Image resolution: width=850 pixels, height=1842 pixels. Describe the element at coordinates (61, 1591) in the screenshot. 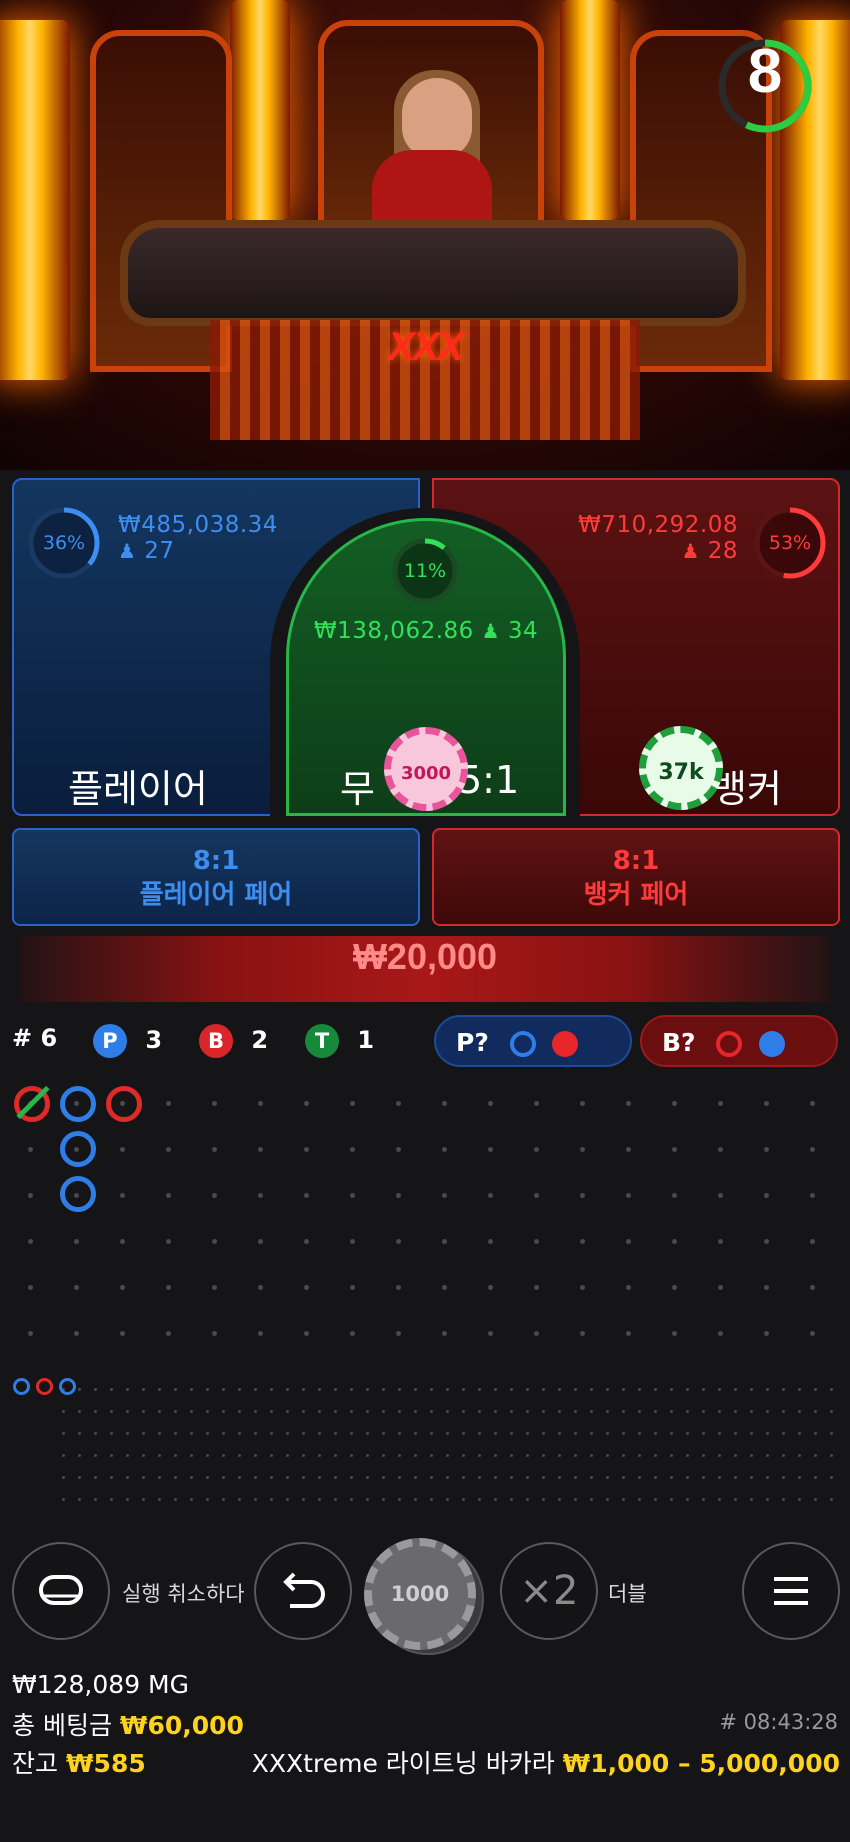

I see `table-view-button` at that location.